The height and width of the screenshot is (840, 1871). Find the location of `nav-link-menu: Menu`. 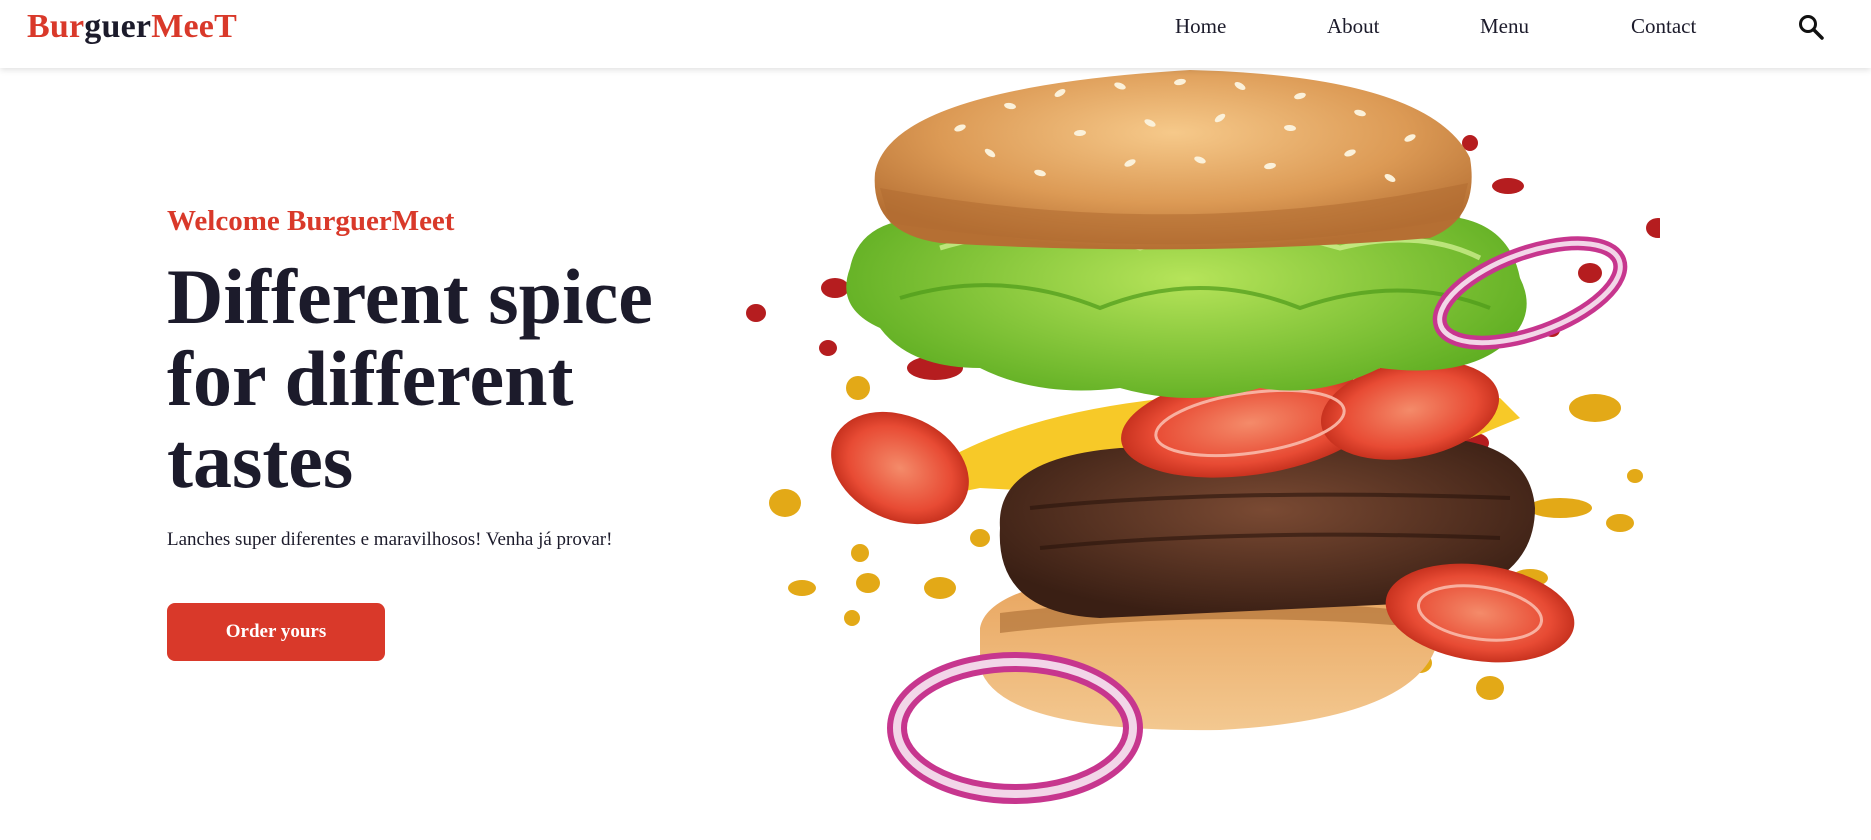

nav-link-menu: Menu is located at coordinates (1504, 26).